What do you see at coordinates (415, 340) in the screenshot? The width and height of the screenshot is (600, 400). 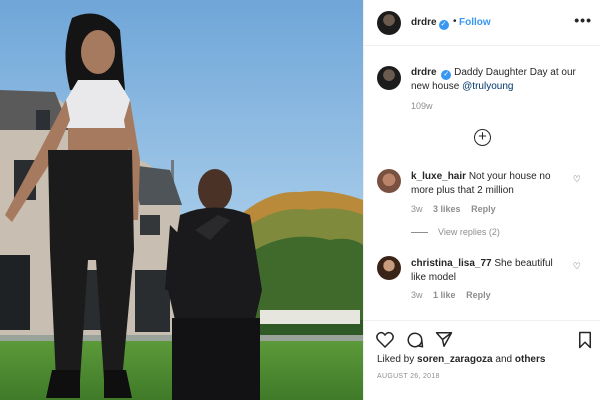 I see `comment-bubble-icon` at bounding box center [415, 340].